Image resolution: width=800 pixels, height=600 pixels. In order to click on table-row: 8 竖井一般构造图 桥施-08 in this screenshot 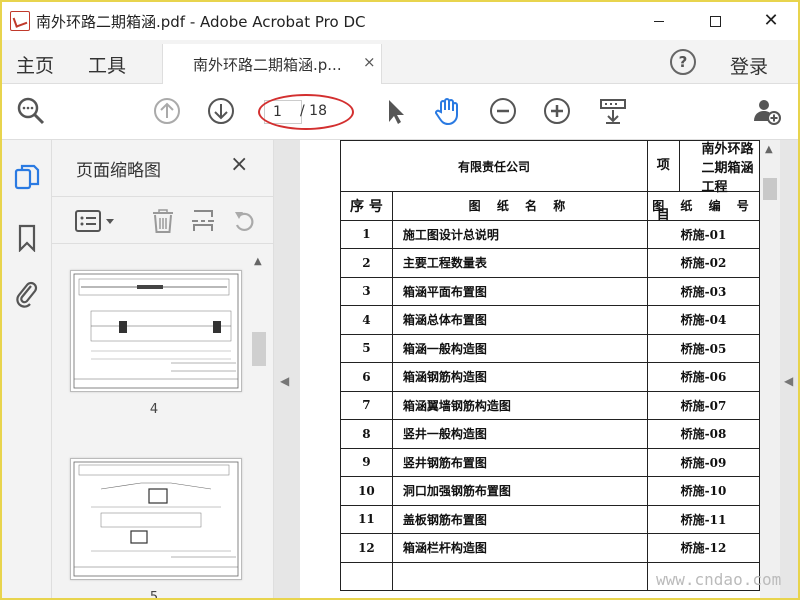, I will do `click(550, 434)`.